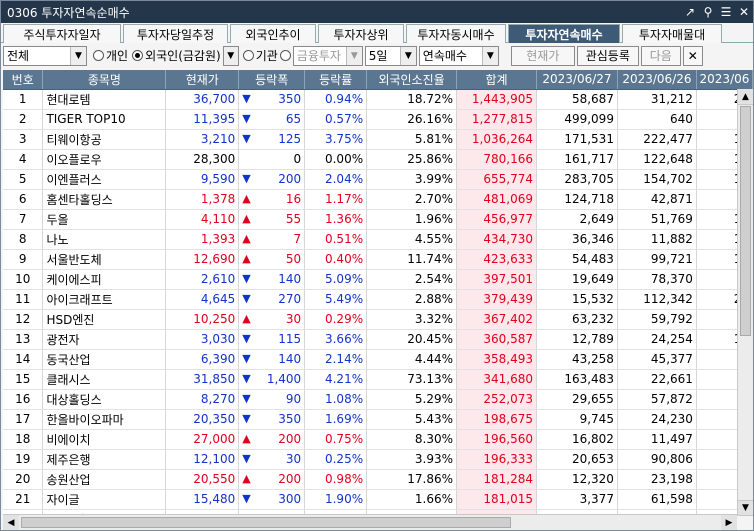  What do you see at coordinates (246, 258) in the screenshot?
I see `triangle-up-icon: ▲` at bounding box center [246, 258].